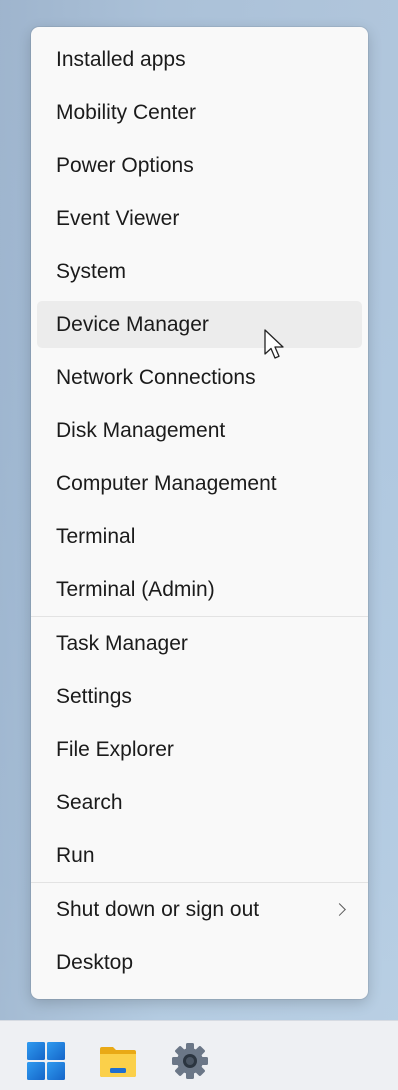 This screenshot has height=1090, width=398. Describe the element at coordinates (199, 271) in the screenshot. I see `menu-item-system: System` at that location.